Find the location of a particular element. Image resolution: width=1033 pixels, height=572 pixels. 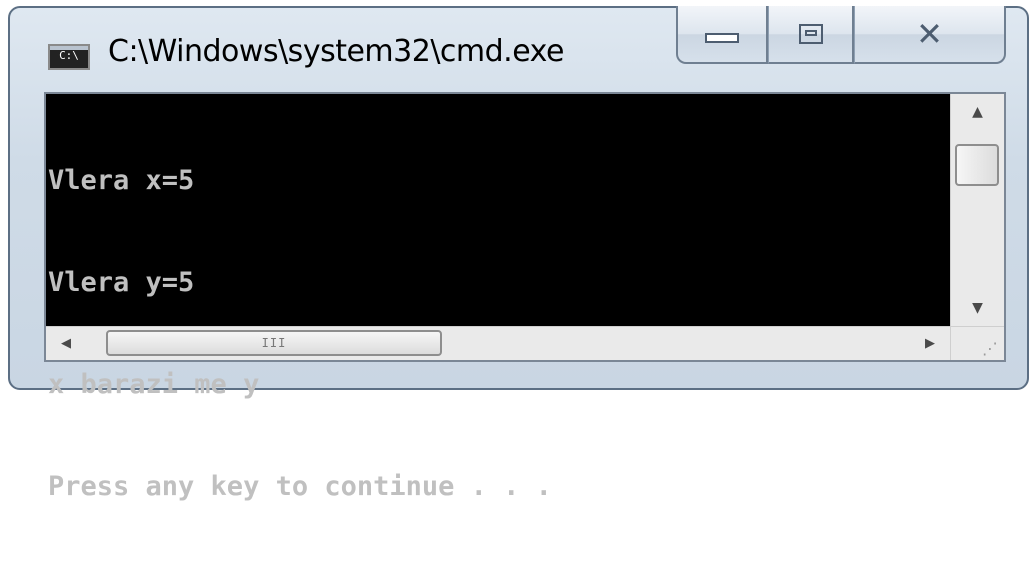

scroll-left-icon: ◀ is located at coordinates (66, 343).